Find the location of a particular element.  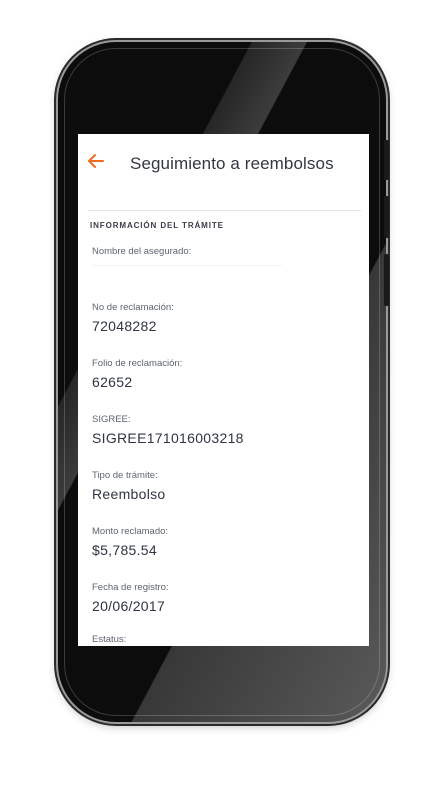

field-value: $5,785.54 is located at coordinates (124, 550).